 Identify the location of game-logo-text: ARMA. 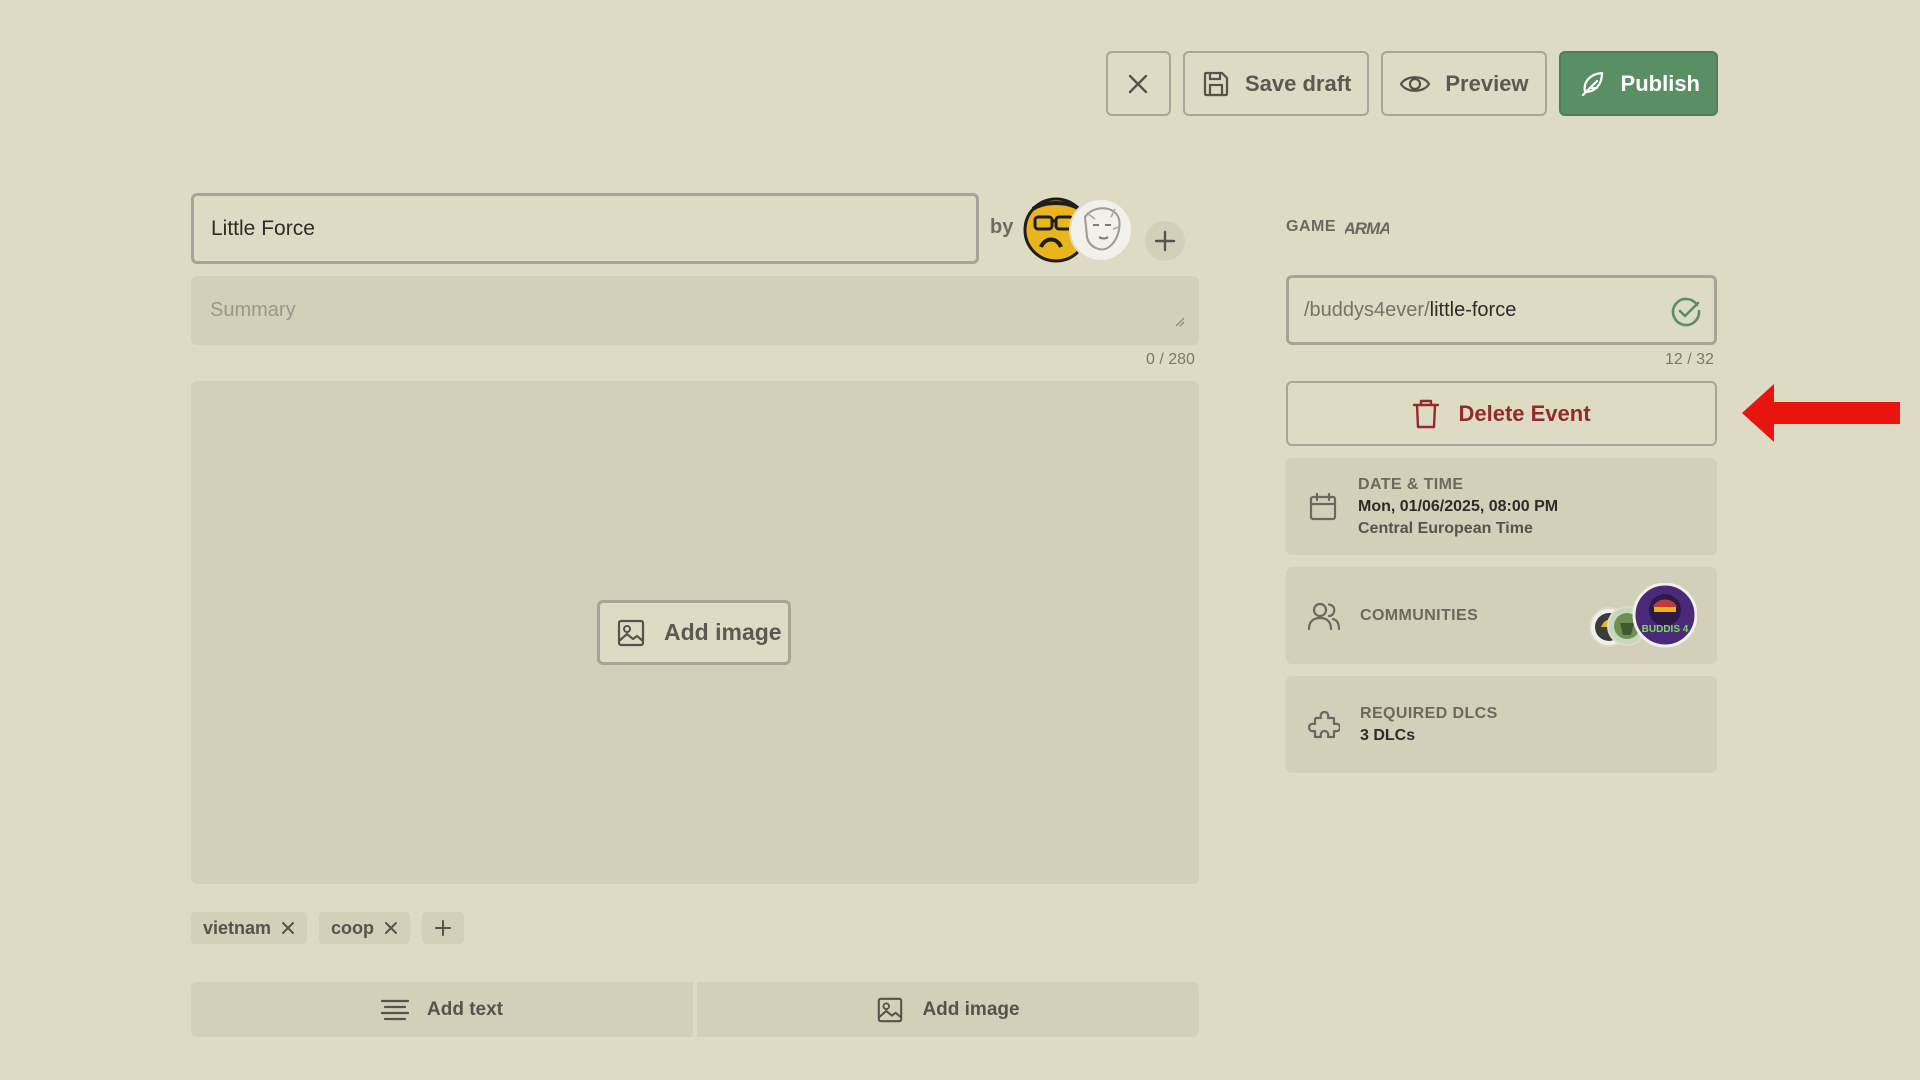
(1367, 228).